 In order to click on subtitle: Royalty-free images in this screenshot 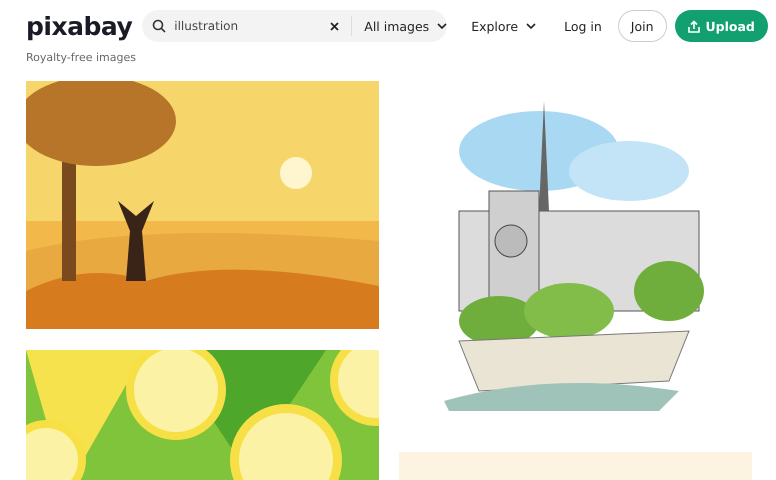, I will do `click(81, 57)`.